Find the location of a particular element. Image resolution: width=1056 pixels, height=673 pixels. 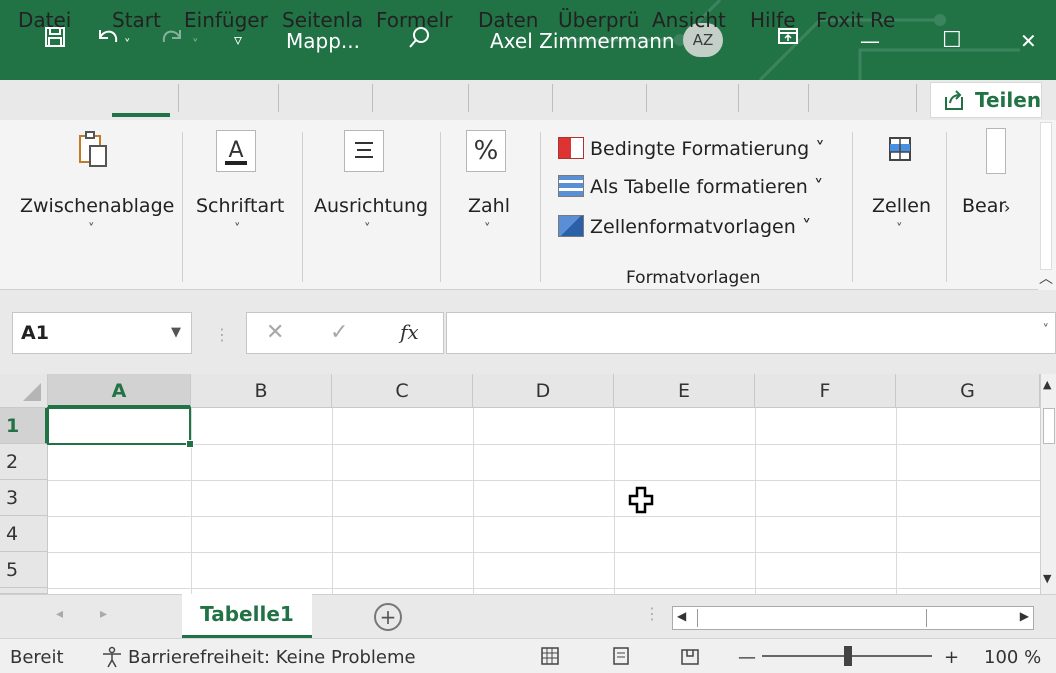

clipboard-icon is located at coordinates (92, 150).